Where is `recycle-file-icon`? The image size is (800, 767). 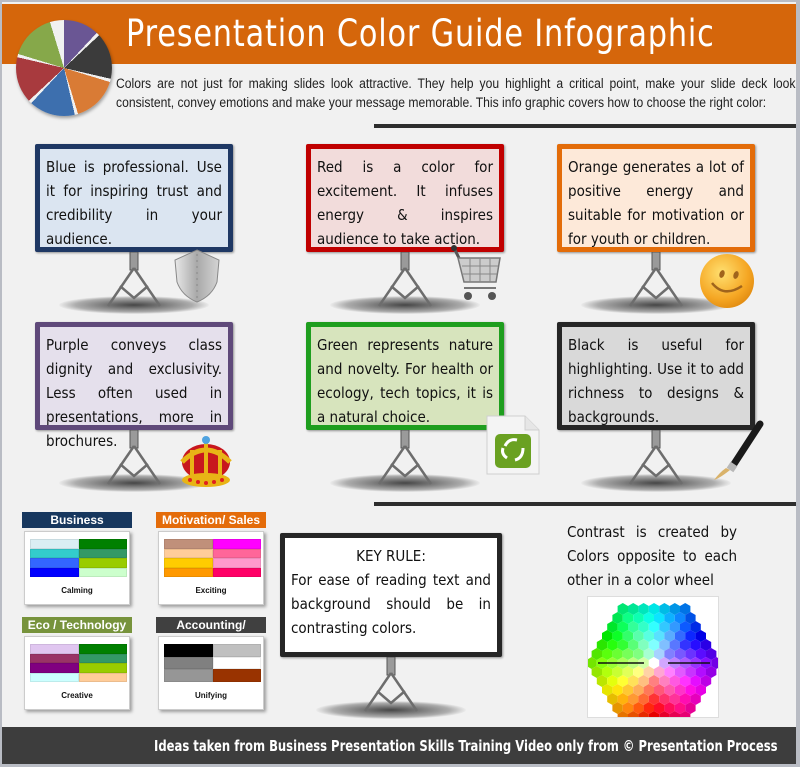
recycle-file-icon is located at coordinates (513, 445).